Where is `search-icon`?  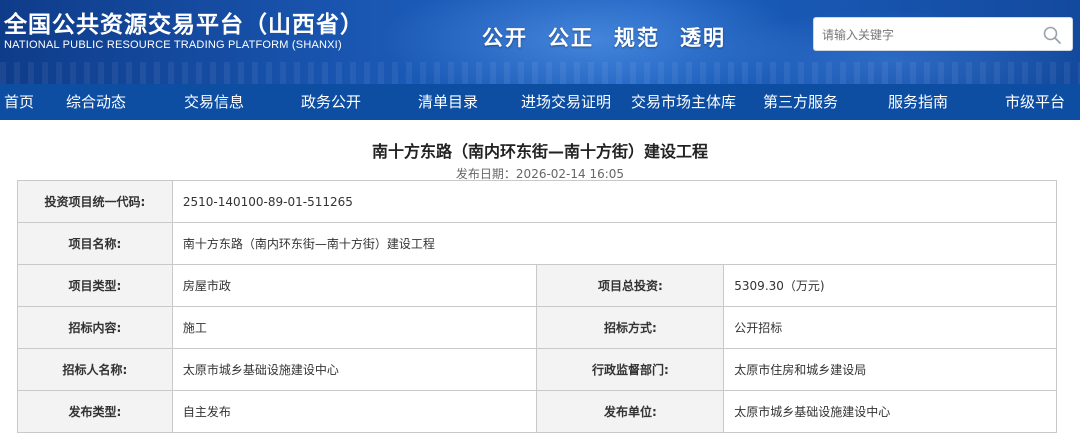
search-icon is located at coordinates (1052, 35).